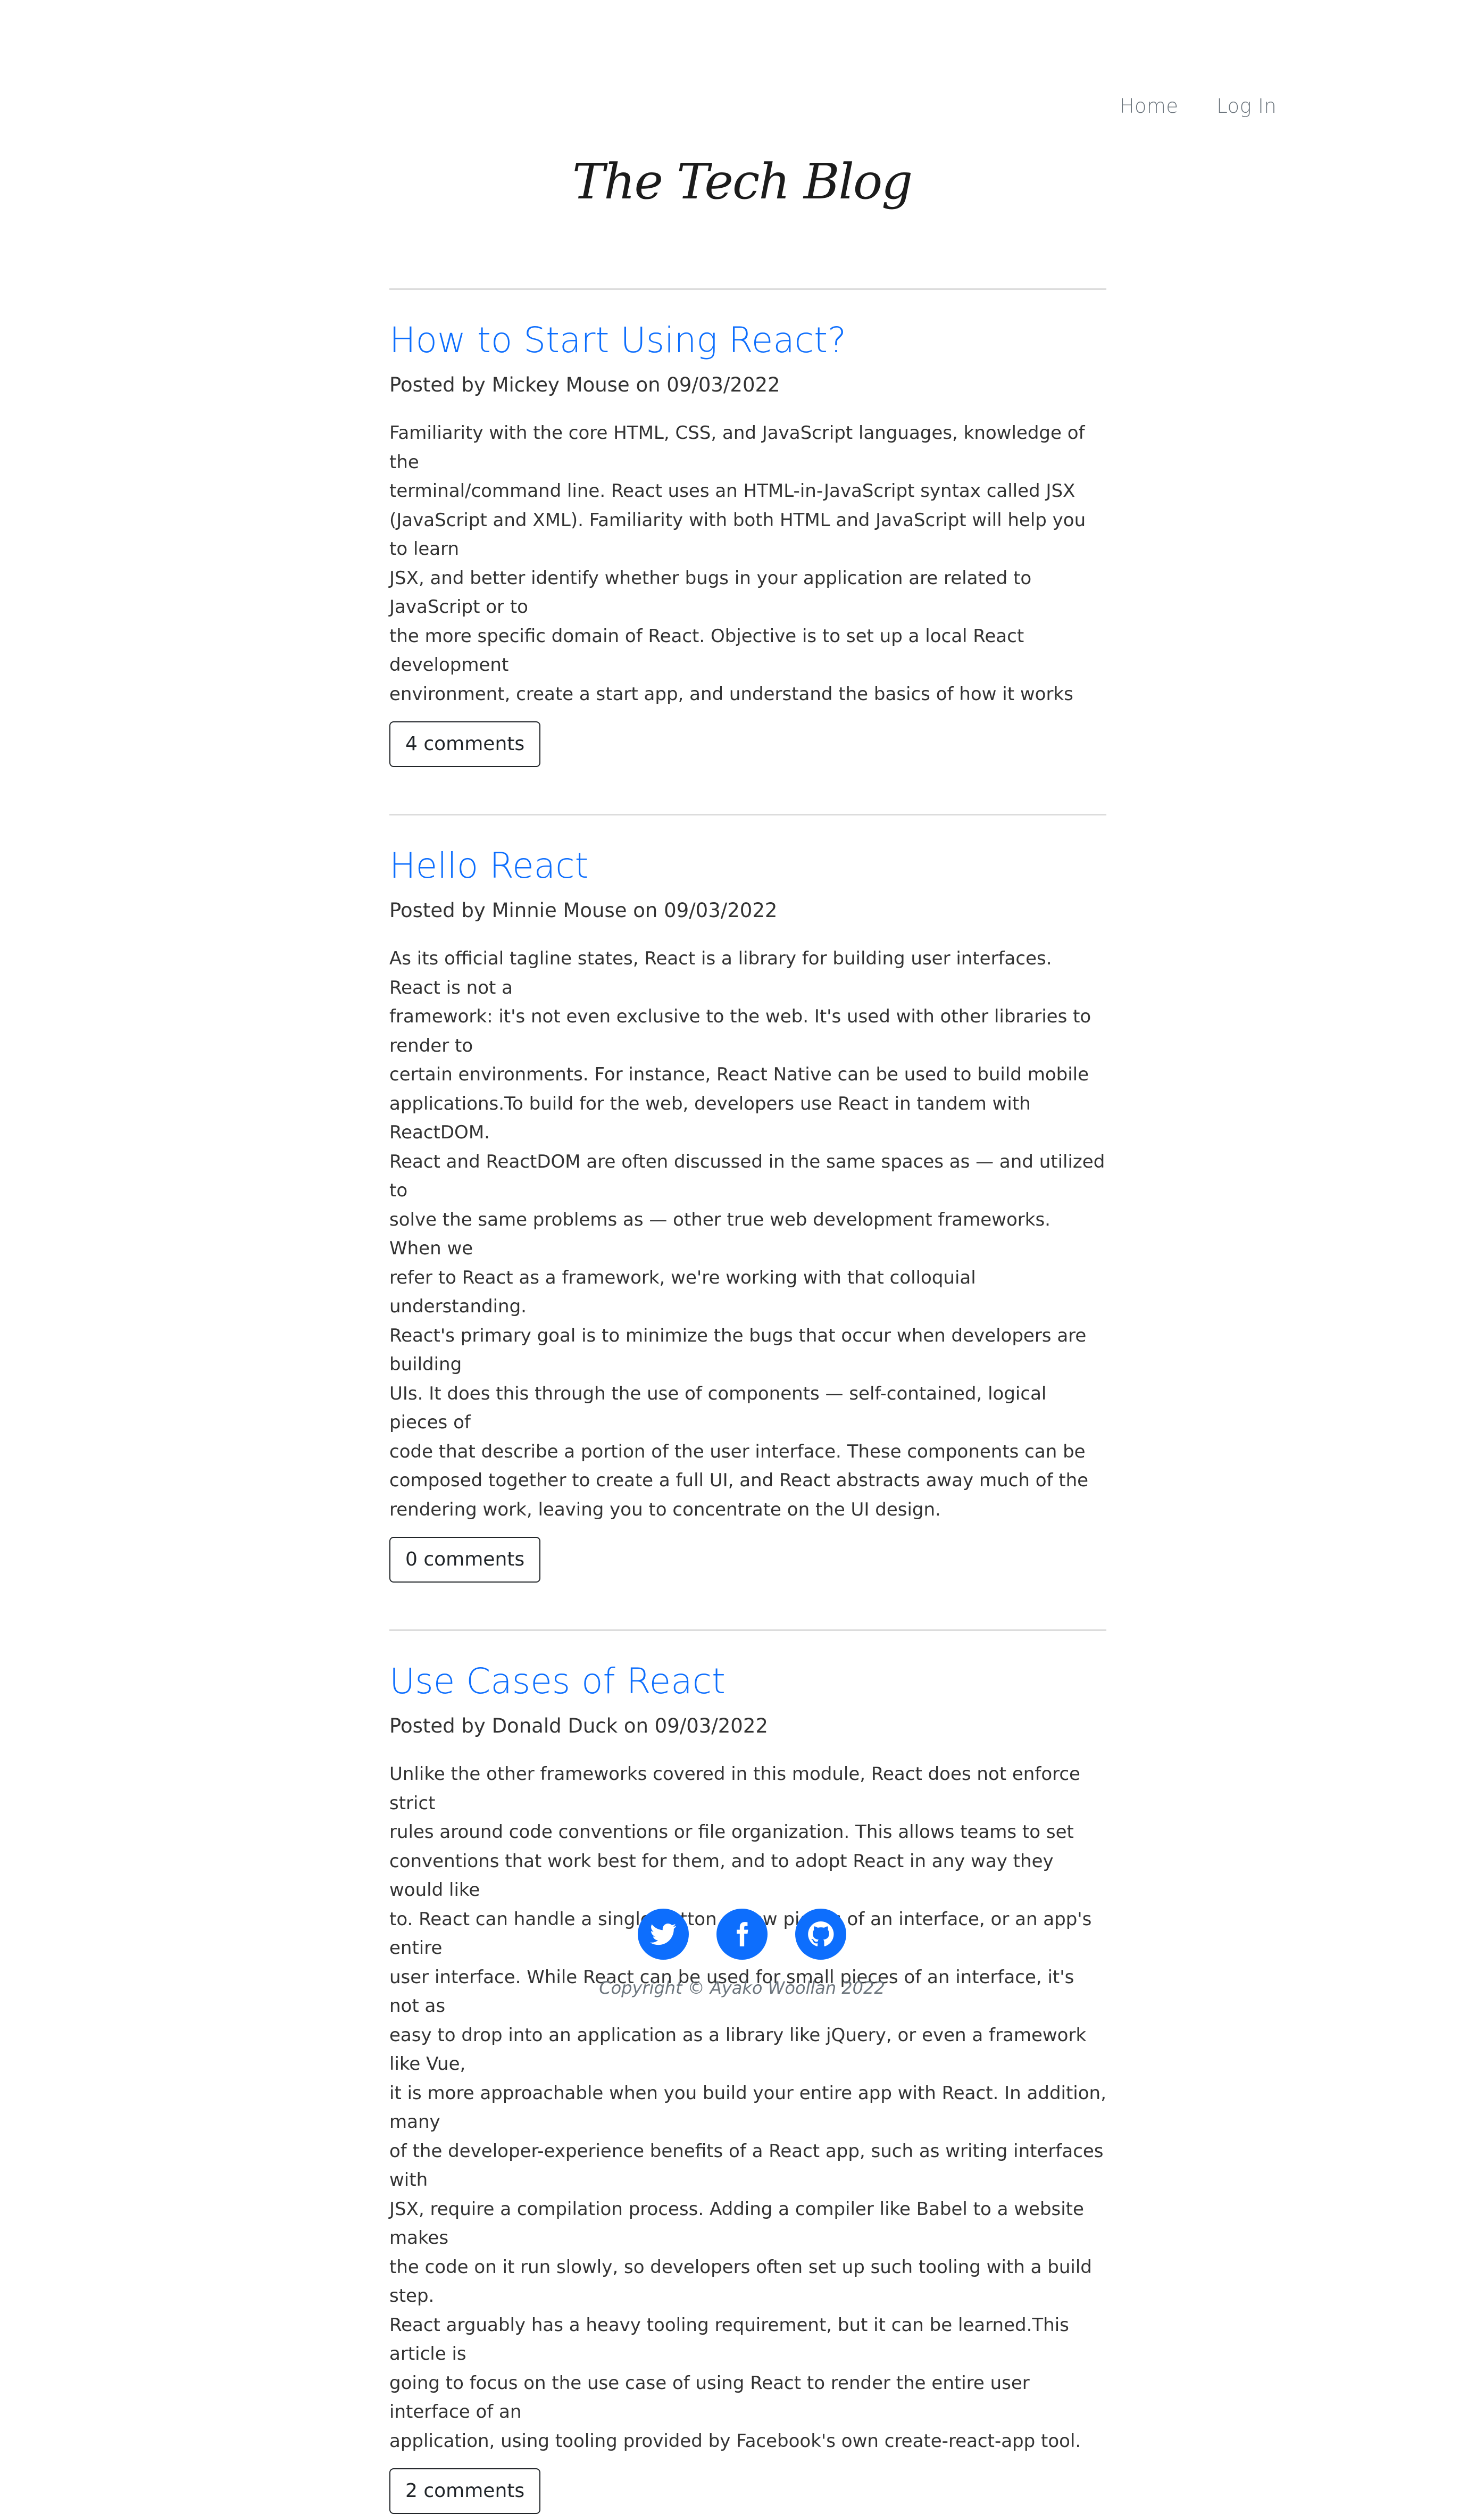 Image resolution: width=1484 pixels, height=2514 pixels. I want to click on facebook-link, so click(742, 1934).